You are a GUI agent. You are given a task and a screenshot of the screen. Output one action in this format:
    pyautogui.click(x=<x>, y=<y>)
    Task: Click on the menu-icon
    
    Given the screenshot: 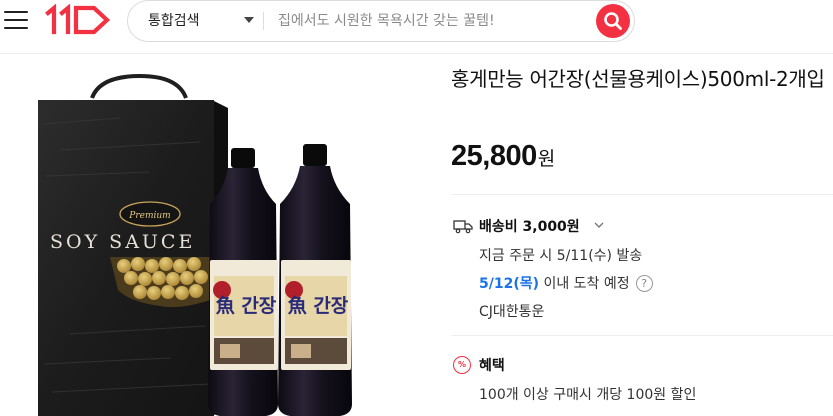 What is the action you would take?
    pyautogui.click(x=17, y=20)
    